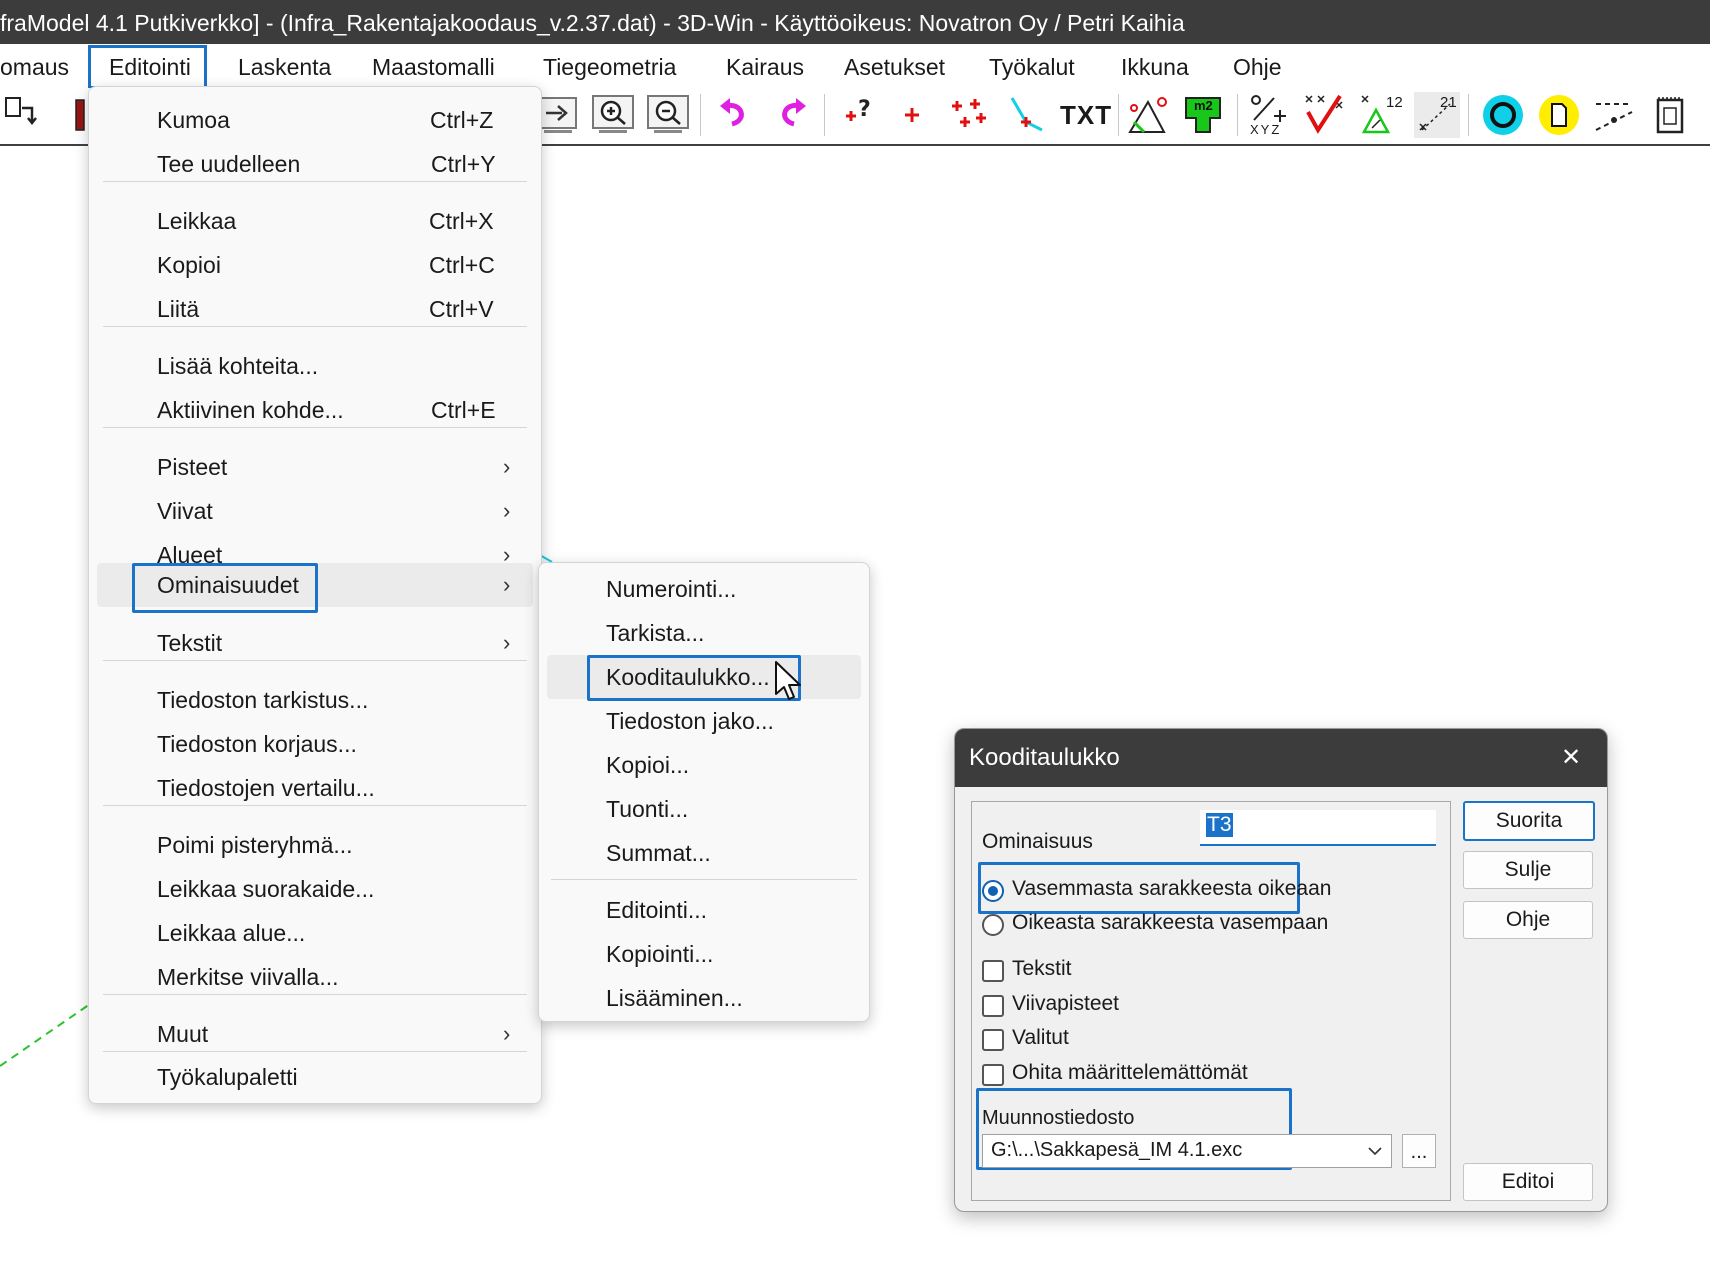  Describe the element at coordinates (993, 925) in the screenshot. I see `radio-oikeasta` at that location.